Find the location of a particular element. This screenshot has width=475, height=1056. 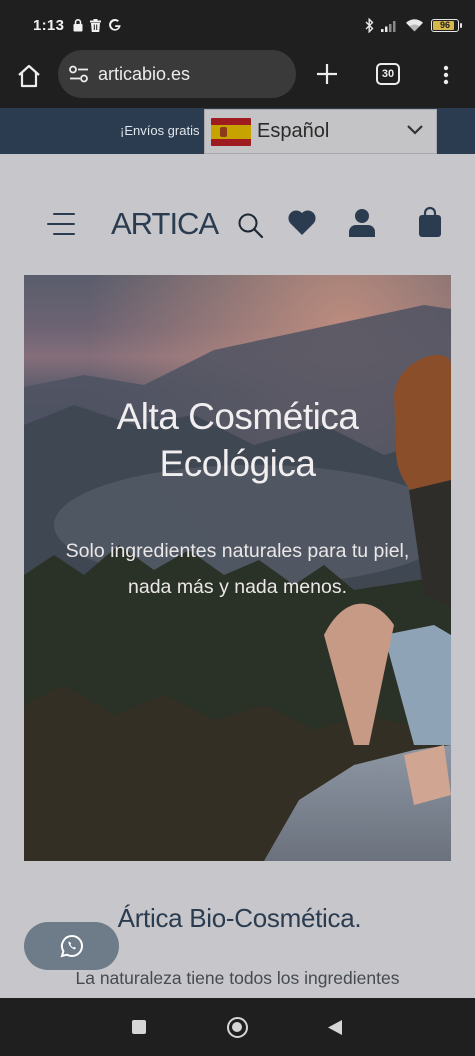

account-icon is located at coordinates (362, 223).